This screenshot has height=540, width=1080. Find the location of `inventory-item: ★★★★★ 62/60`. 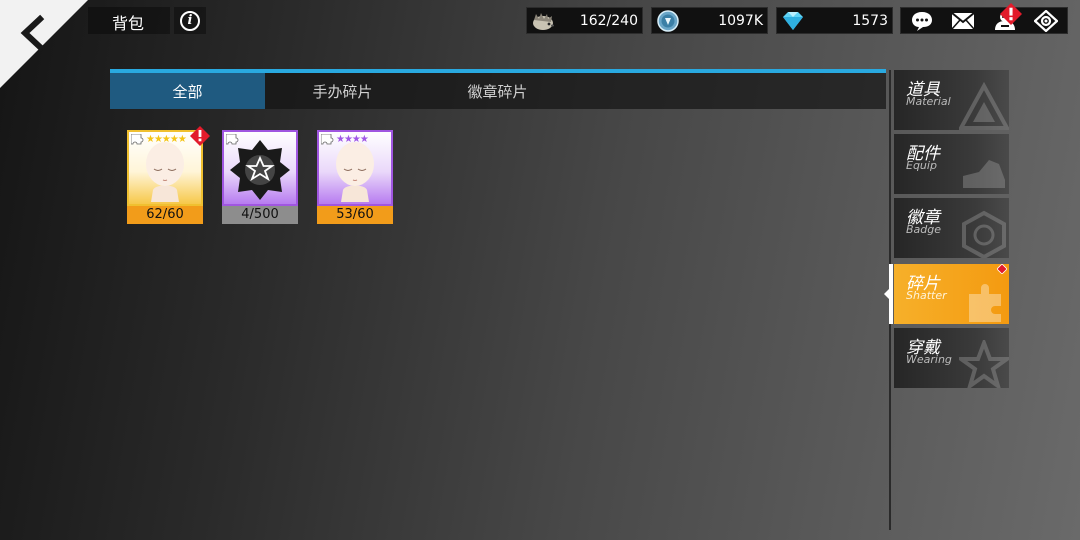

inventory-item: ★★★★★ 62/60 is located at coordinates (168, 175).